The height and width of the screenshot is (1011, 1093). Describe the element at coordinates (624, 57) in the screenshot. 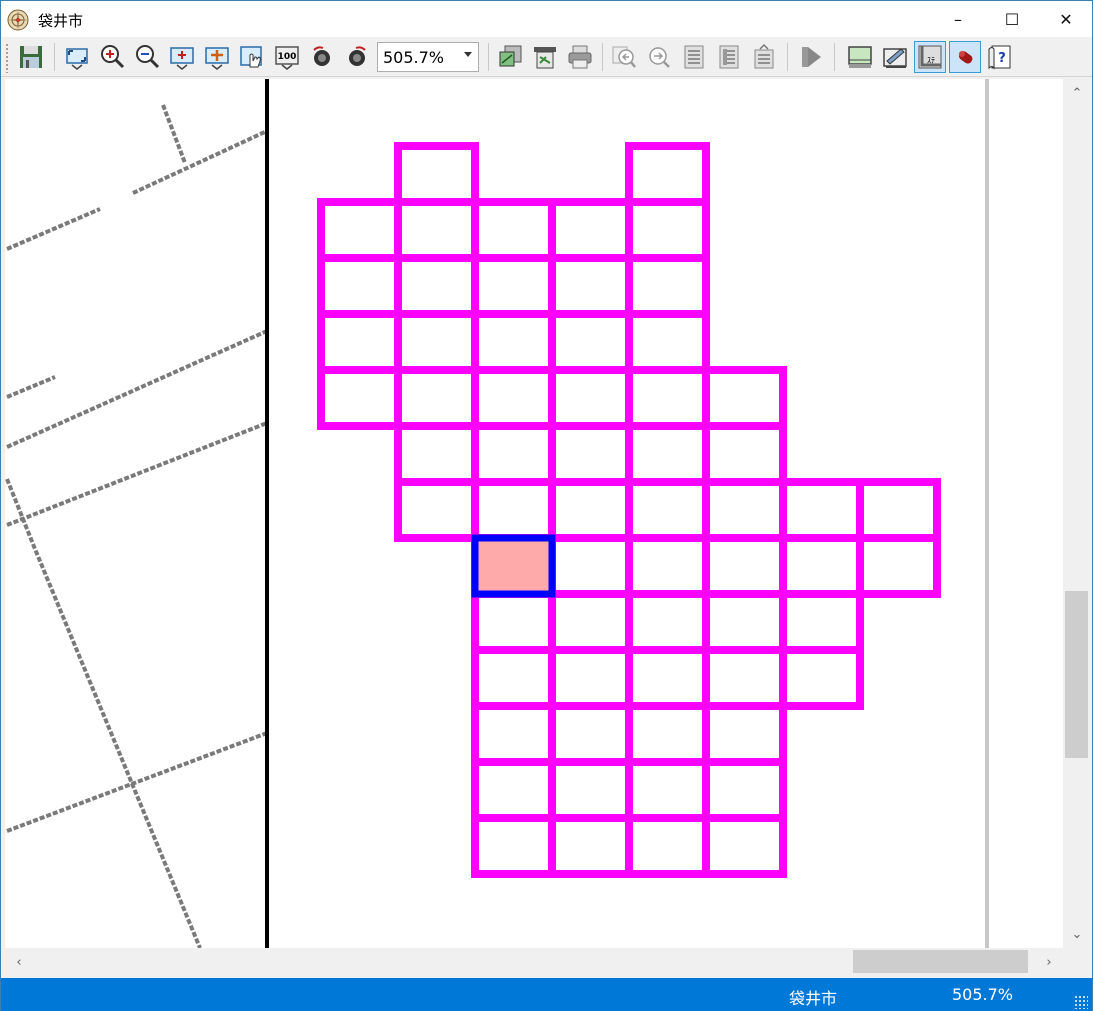

I see `search-prev-icon` at that location.